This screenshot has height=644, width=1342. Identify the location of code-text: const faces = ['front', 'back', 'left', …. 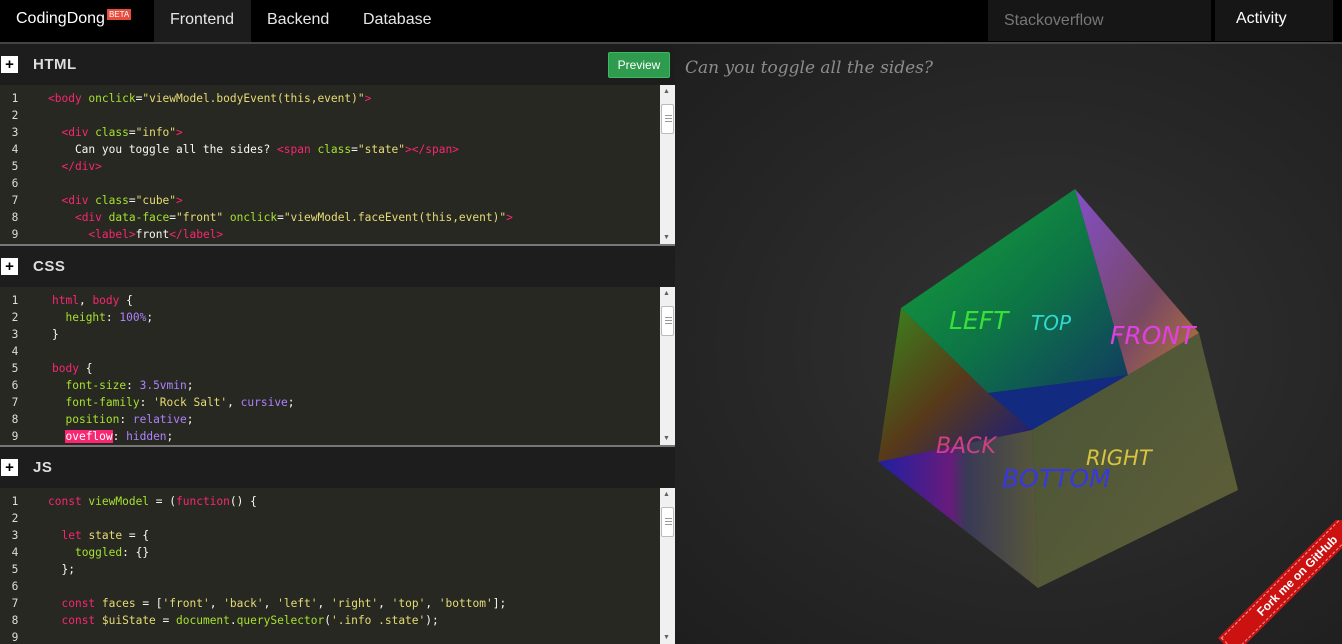
(284, 603).